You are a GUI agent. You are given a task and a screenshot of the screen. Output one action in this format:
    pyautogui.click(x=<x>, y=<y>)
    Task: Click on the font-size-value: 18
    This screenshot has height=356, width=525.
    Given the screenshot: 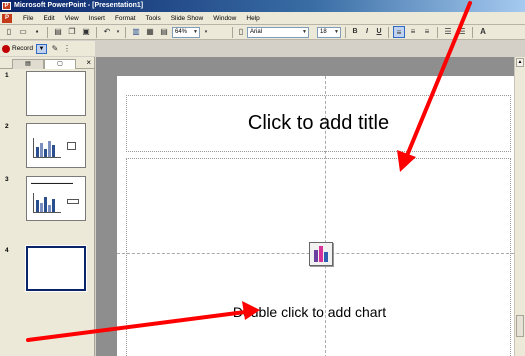 What is the action you would take?
    pyautogui.click(x=323, y=31)
    